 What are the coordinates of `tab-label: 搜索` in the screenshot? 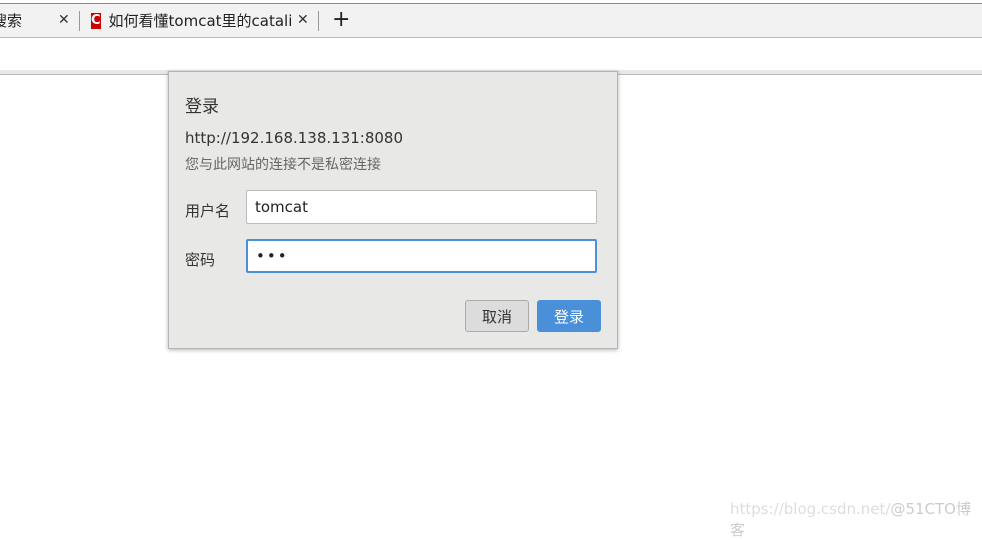 It's located at (11, 21).